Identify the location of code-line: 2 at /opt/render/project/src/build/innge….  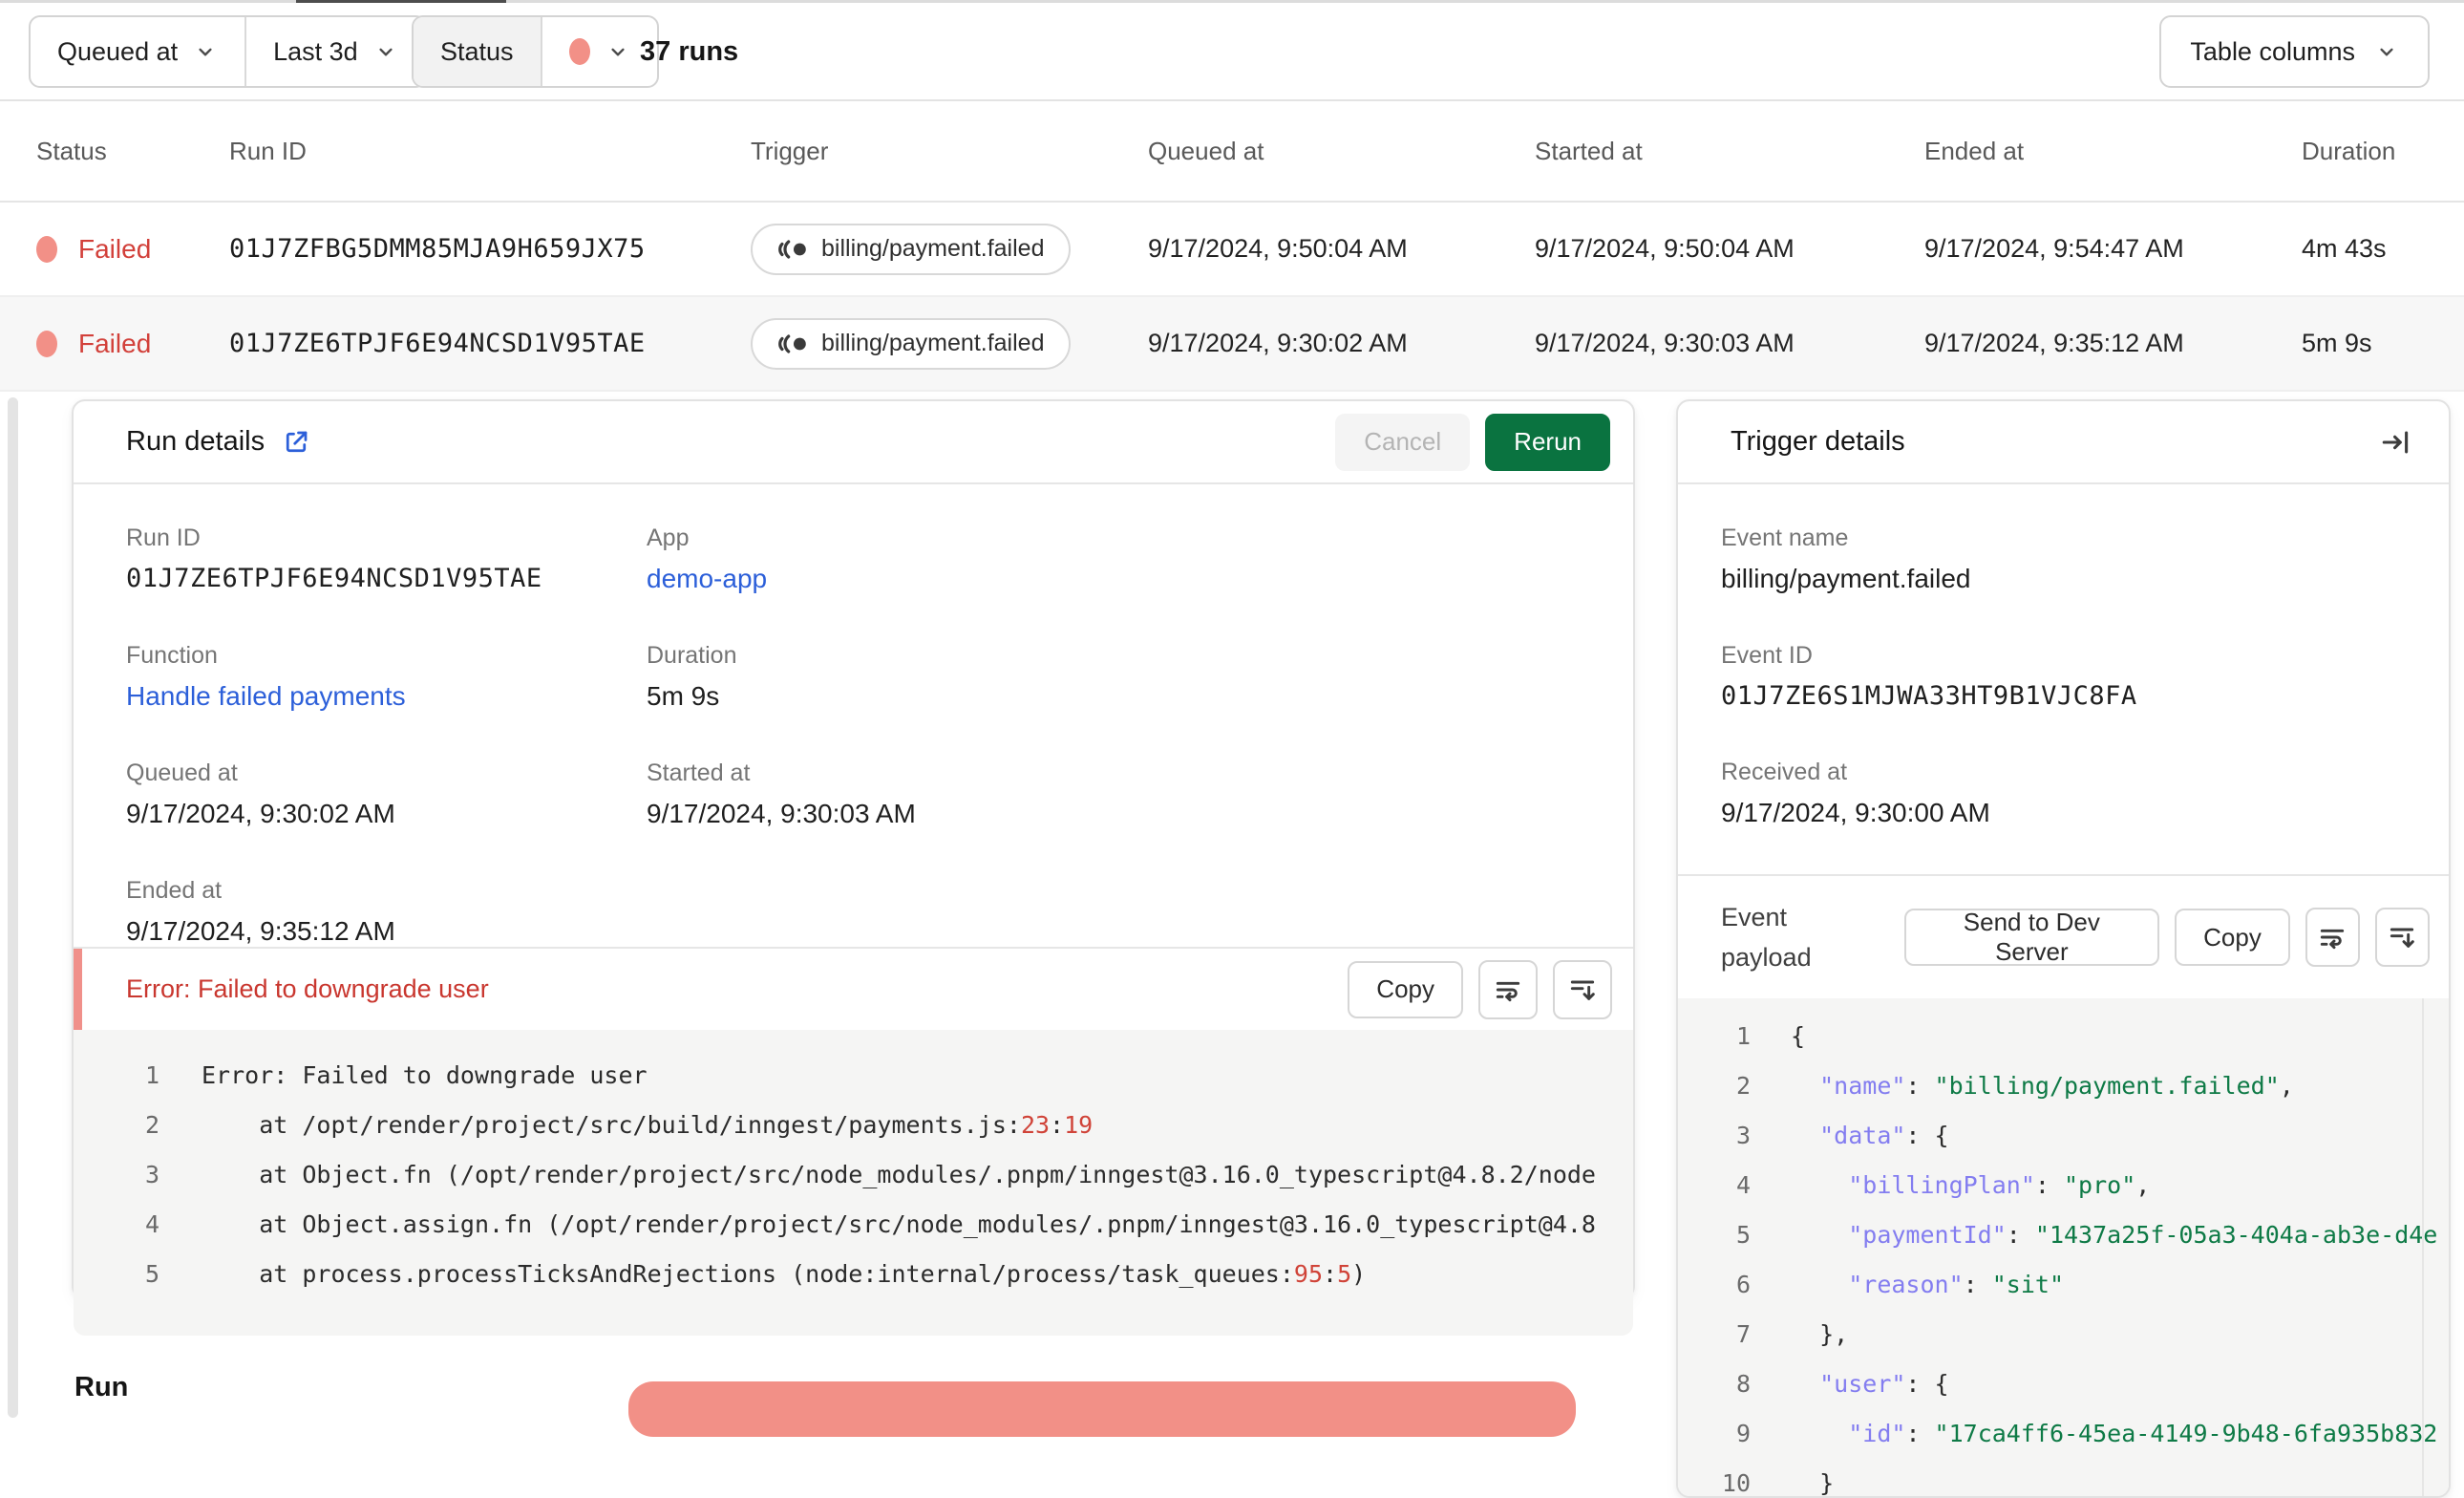
(853, 1125).